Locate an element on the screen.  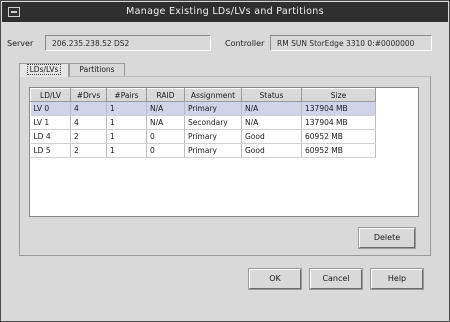
cell-ld-lv: LV 0 is located at coordinates (50, 108).